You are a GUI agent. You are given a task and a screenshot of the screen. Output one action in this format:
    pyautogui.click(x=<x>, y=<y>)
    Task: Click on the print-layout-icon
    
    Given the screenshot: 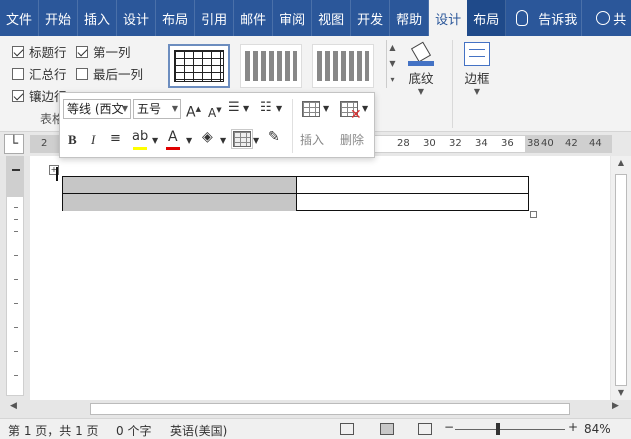 What is the action you would take?
    pyautogui.click(x=387, y=429)
    